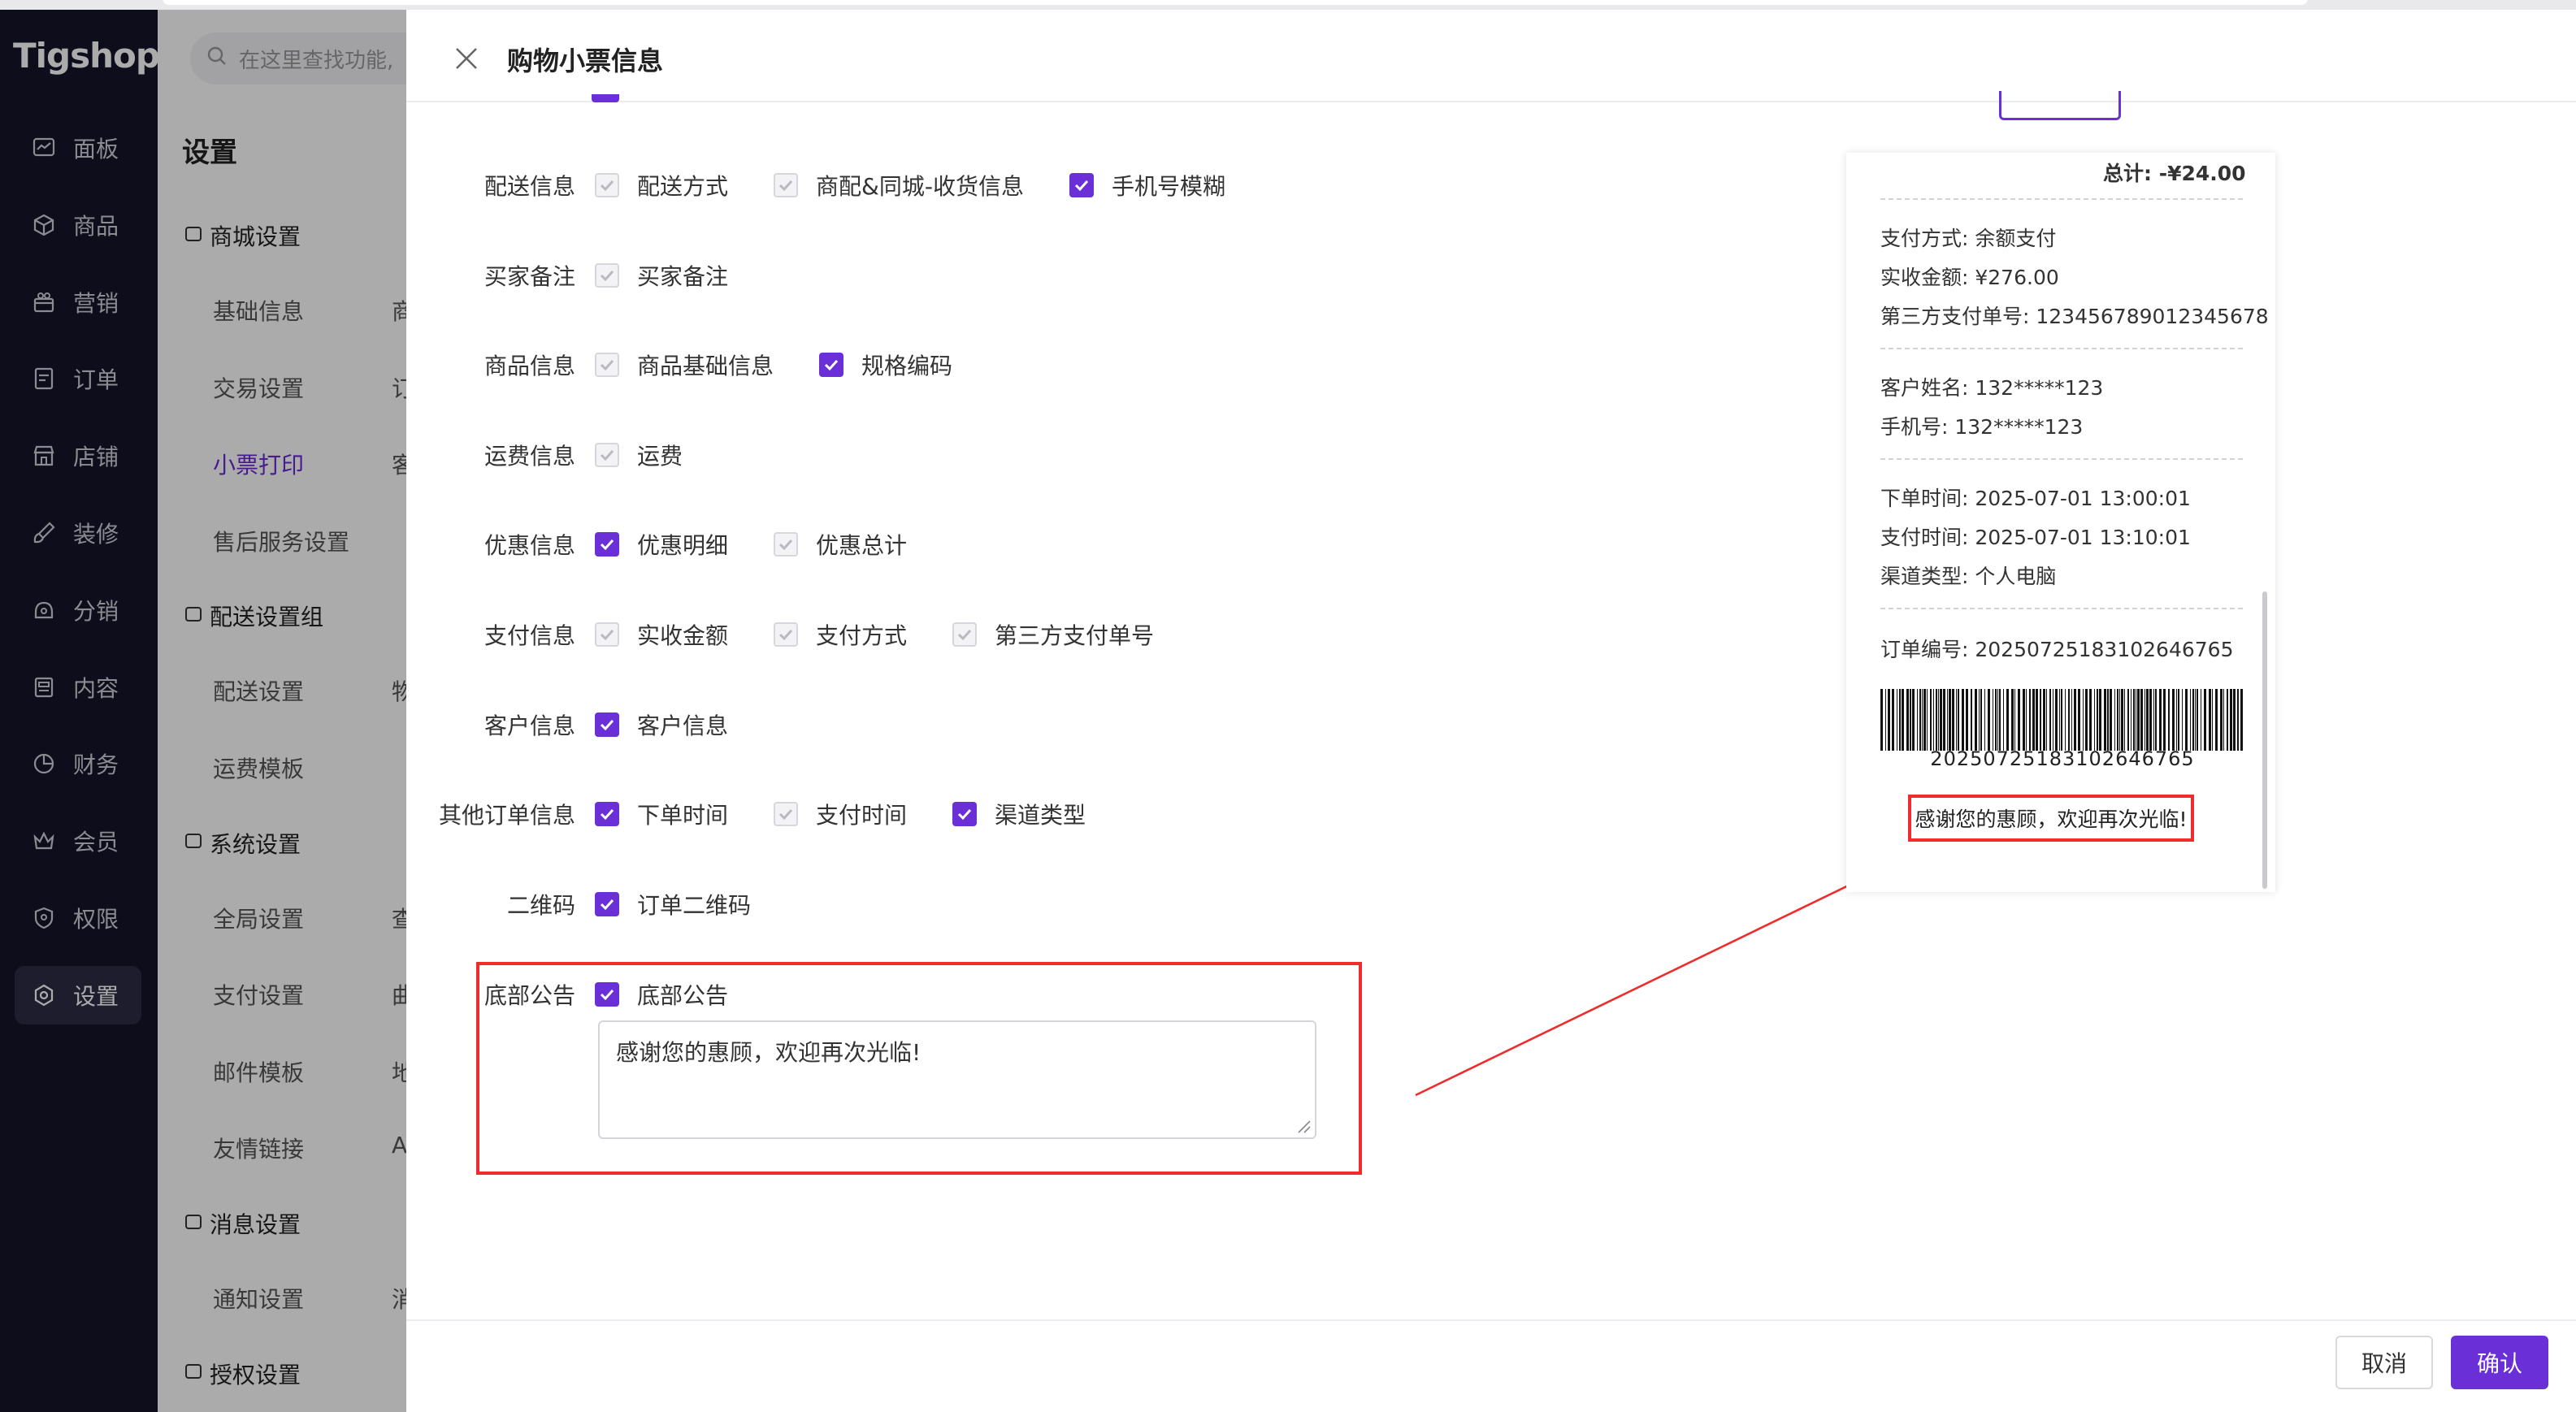  Describe the element at coordinates (683, 995) in the screenshot. I see `footer-notice-checkbox-label: 底部公告` at that location.